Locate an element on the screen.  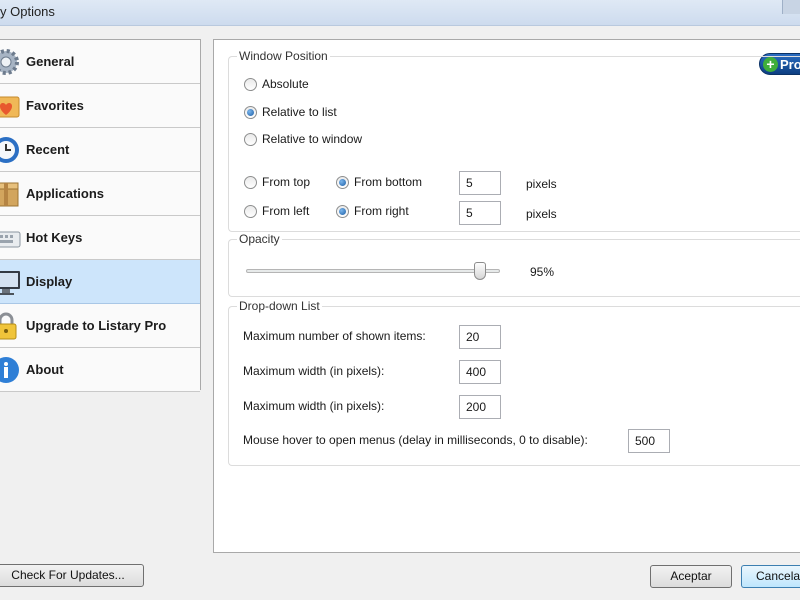
sidebar-item-about: About is located at coordinates (100, 370).